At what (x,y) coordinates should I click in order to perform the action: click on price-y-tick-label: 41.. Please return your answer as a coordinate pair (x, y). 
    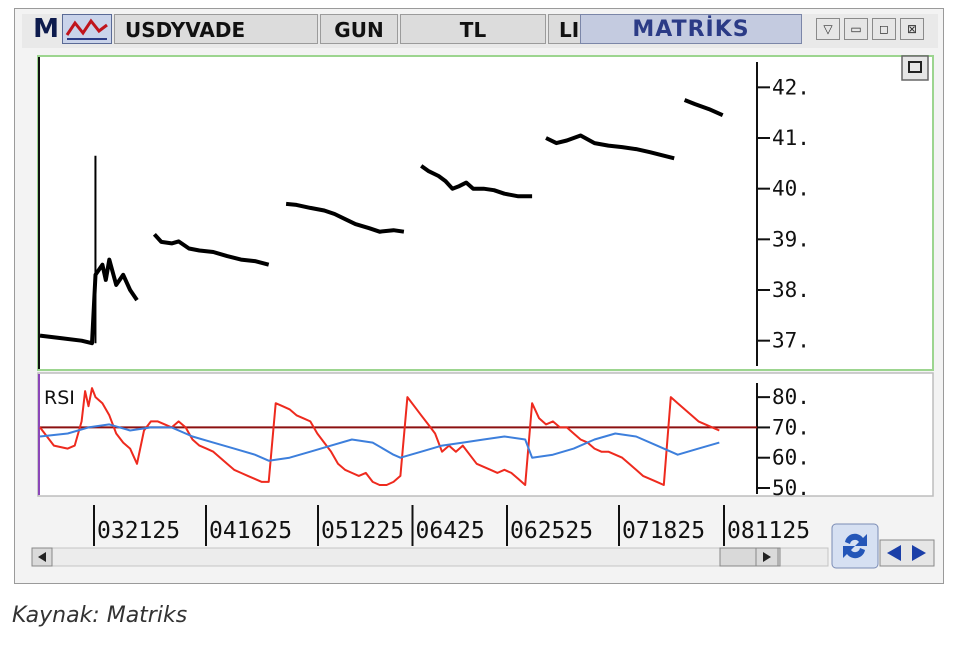
    Looking at the image, I should click on (791, 138).